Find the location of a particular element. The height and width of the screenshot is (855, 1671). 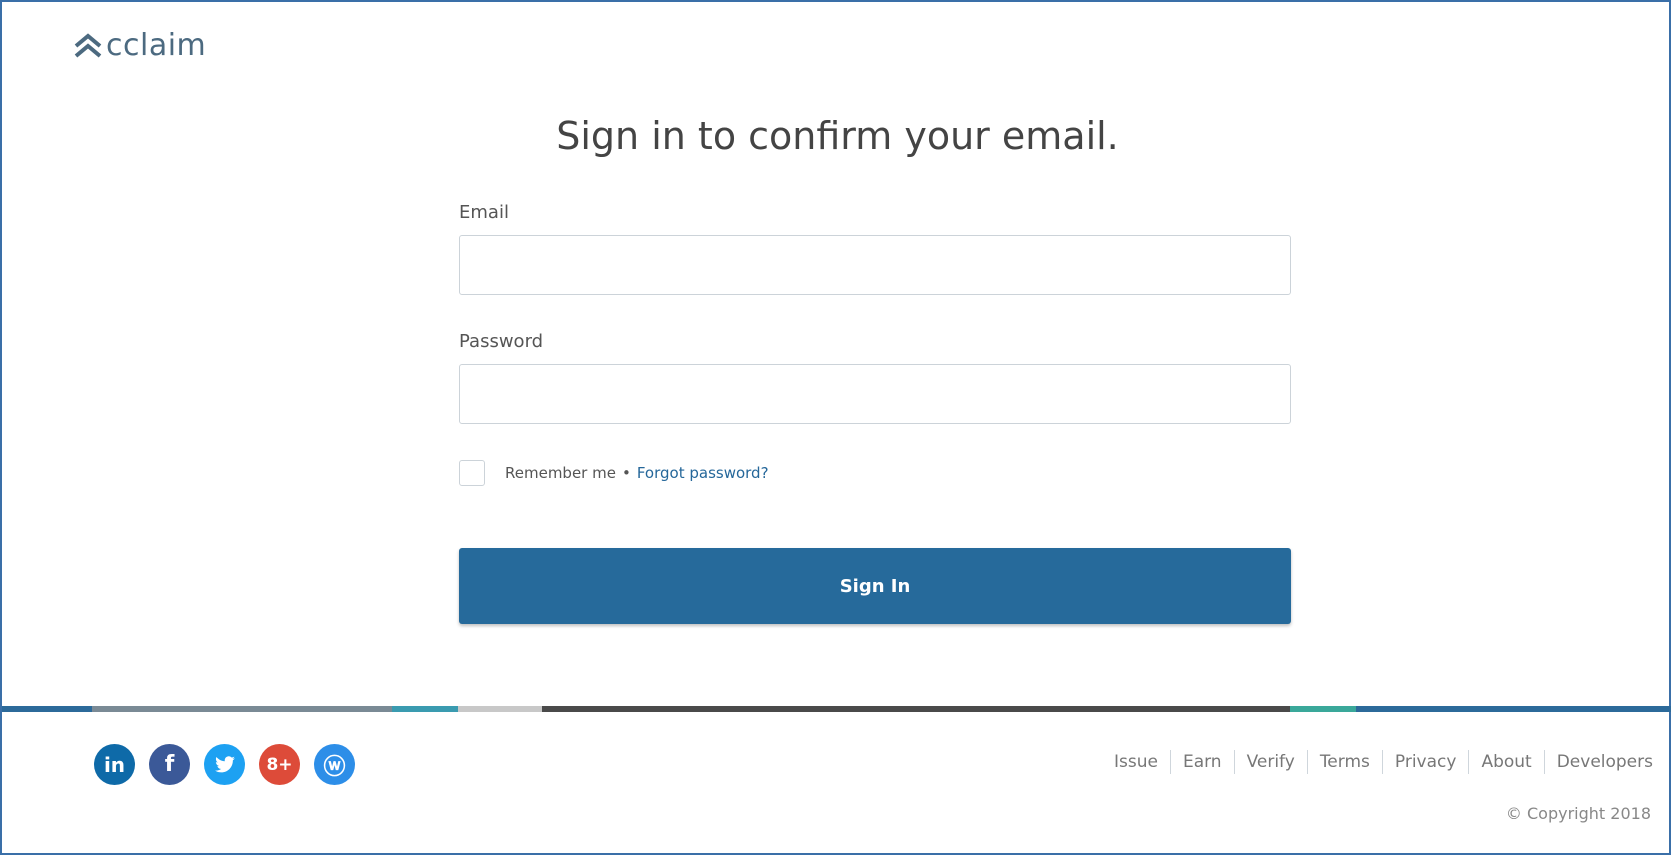

google-plus-glyph: 8+ is located at coordinates (279, 764).